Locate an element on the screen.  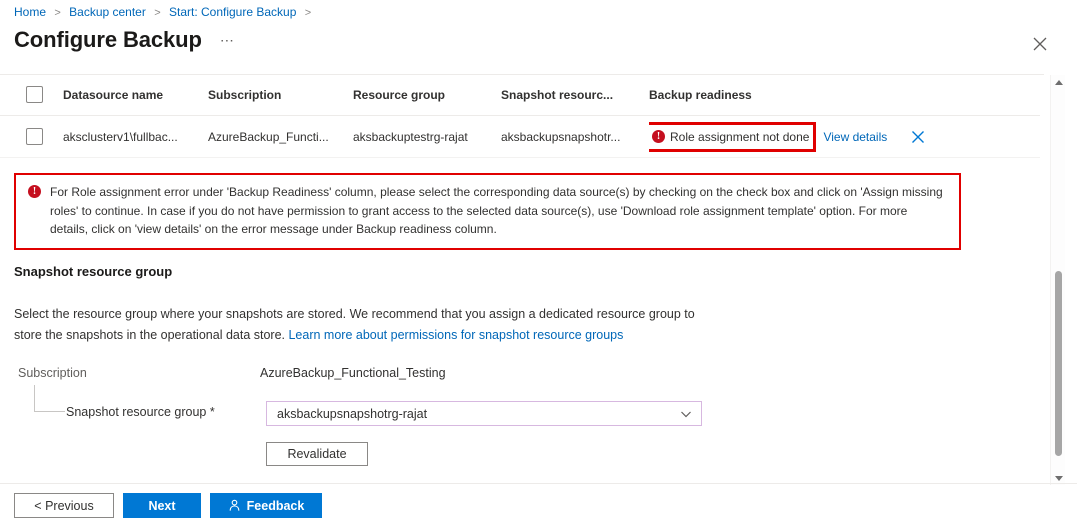
snapshot-resource-group-selected-value: aksbackupsnapshotrg-rajat is located at coordinates (352, 413).